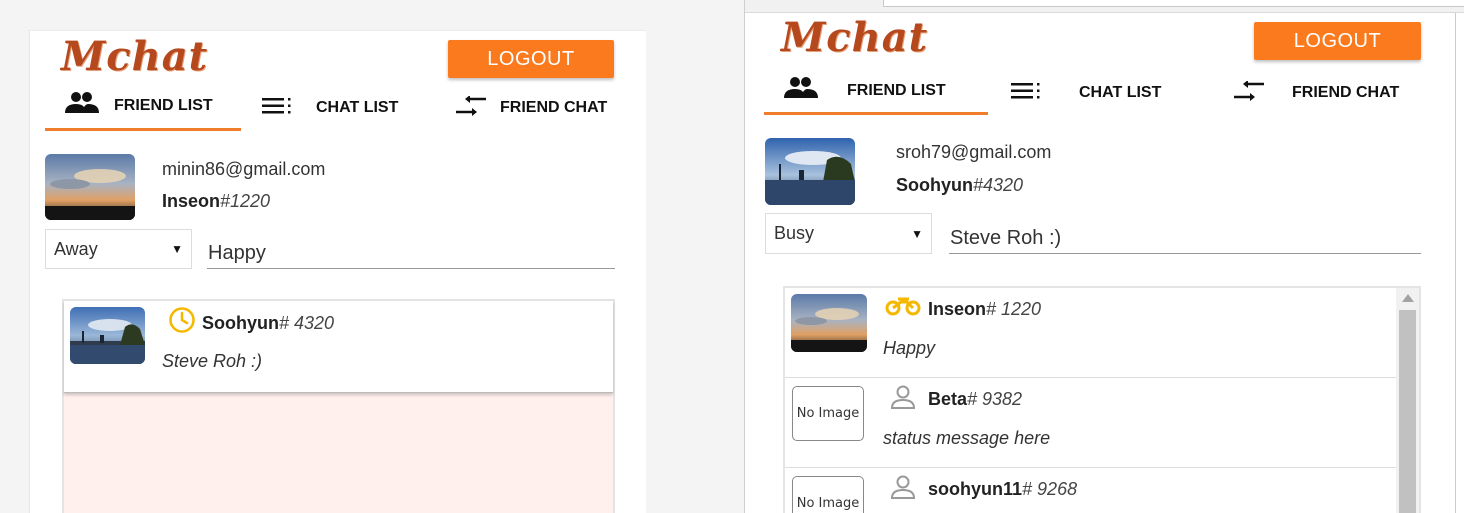 This screenshot has width=1464, height=513. Describe the element at coordinates (338, 347) in the screenshot. I see `friend-list-item: Soohyun# 4320 Steve Roh :)` at that location.